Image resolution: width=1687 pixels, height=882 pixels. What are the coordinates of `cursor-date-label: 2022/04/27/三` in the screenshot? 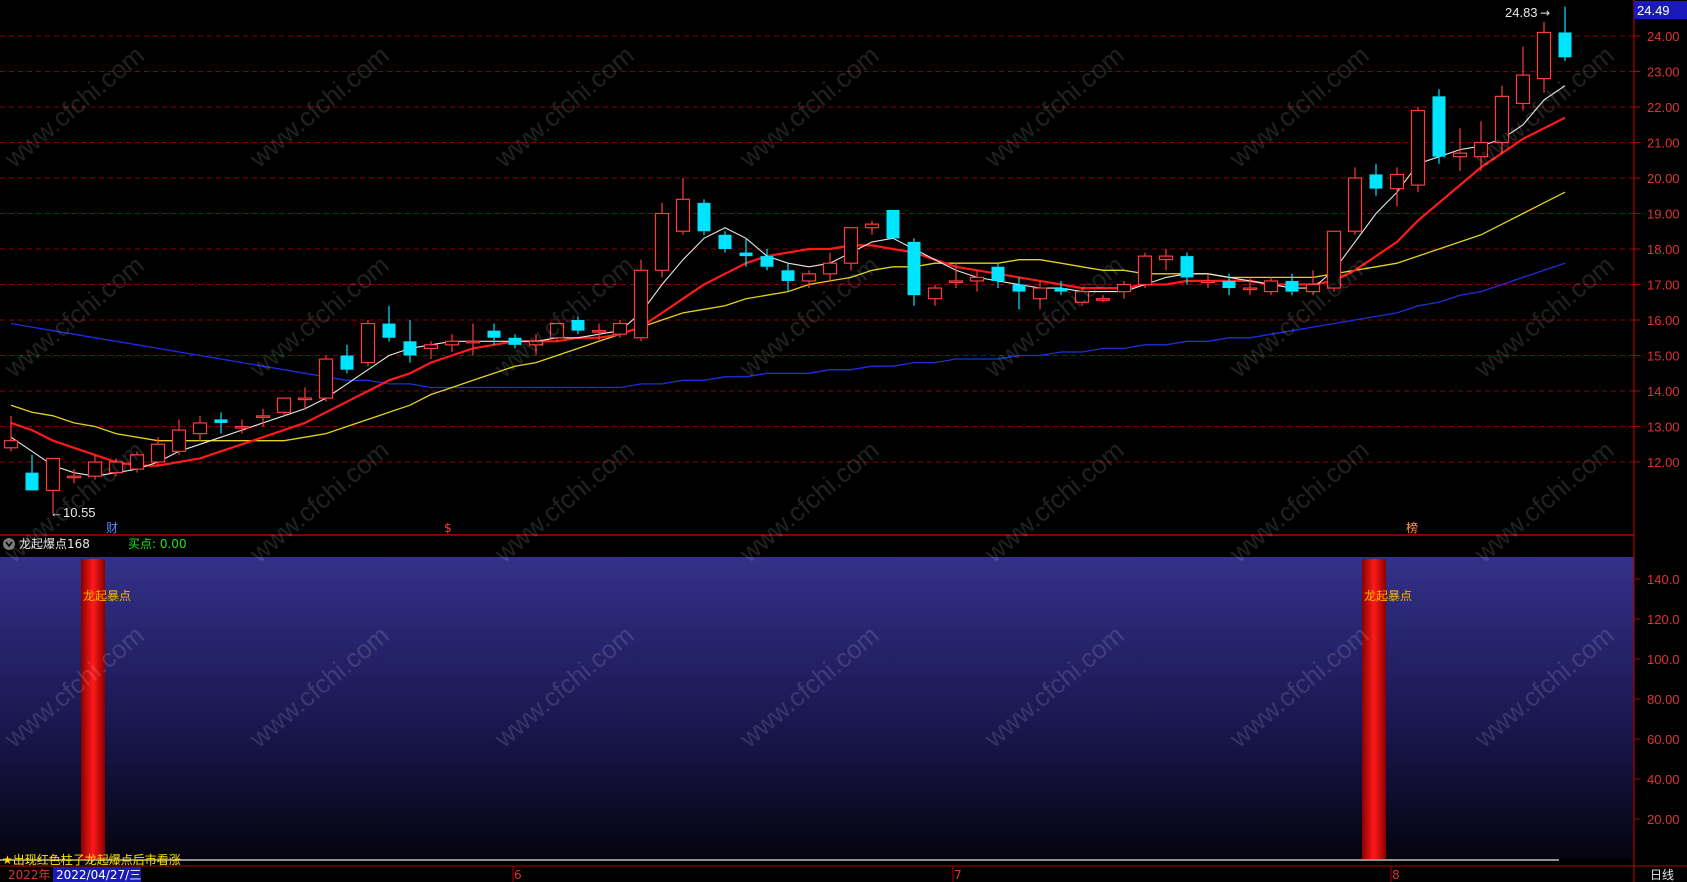 It's located at (98, 875).